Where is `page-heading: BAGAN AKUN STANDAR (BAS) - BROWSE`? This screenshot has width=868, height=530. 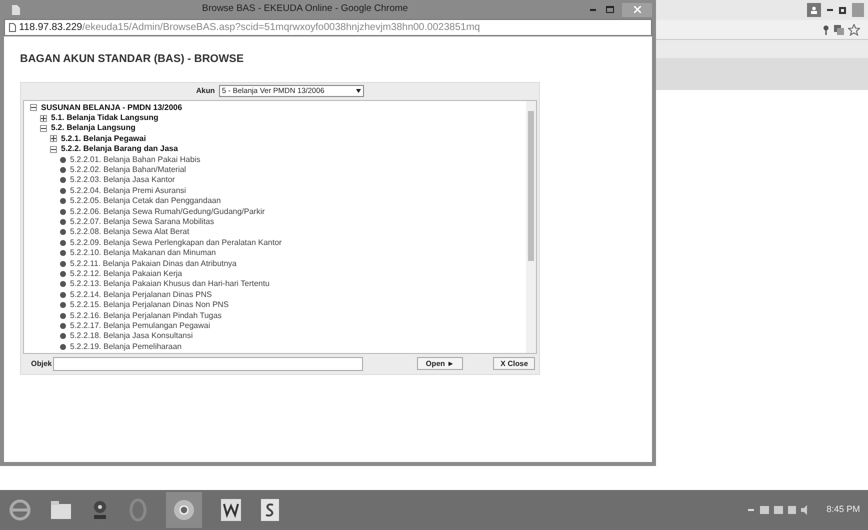 page-heading: BAGAN AKUN STANDAR (BAS) - BROWSE is located at coordinates (132, 59).